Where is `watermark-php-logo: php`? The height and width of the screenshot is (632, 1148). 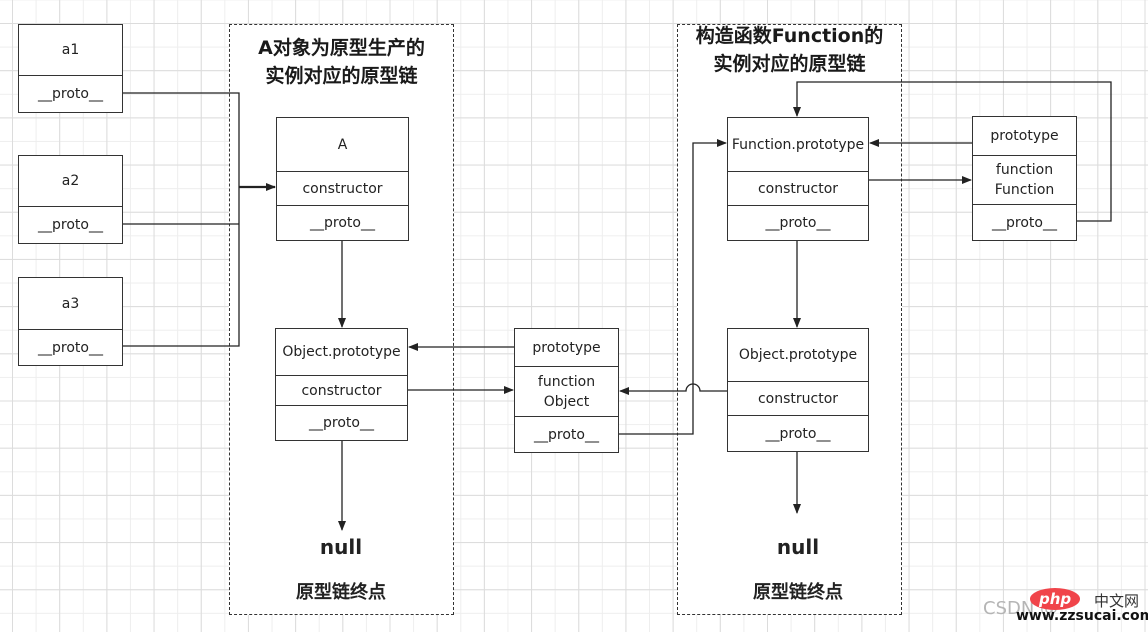
watermark-php-logo: php is located at coordinates (1055, 599).